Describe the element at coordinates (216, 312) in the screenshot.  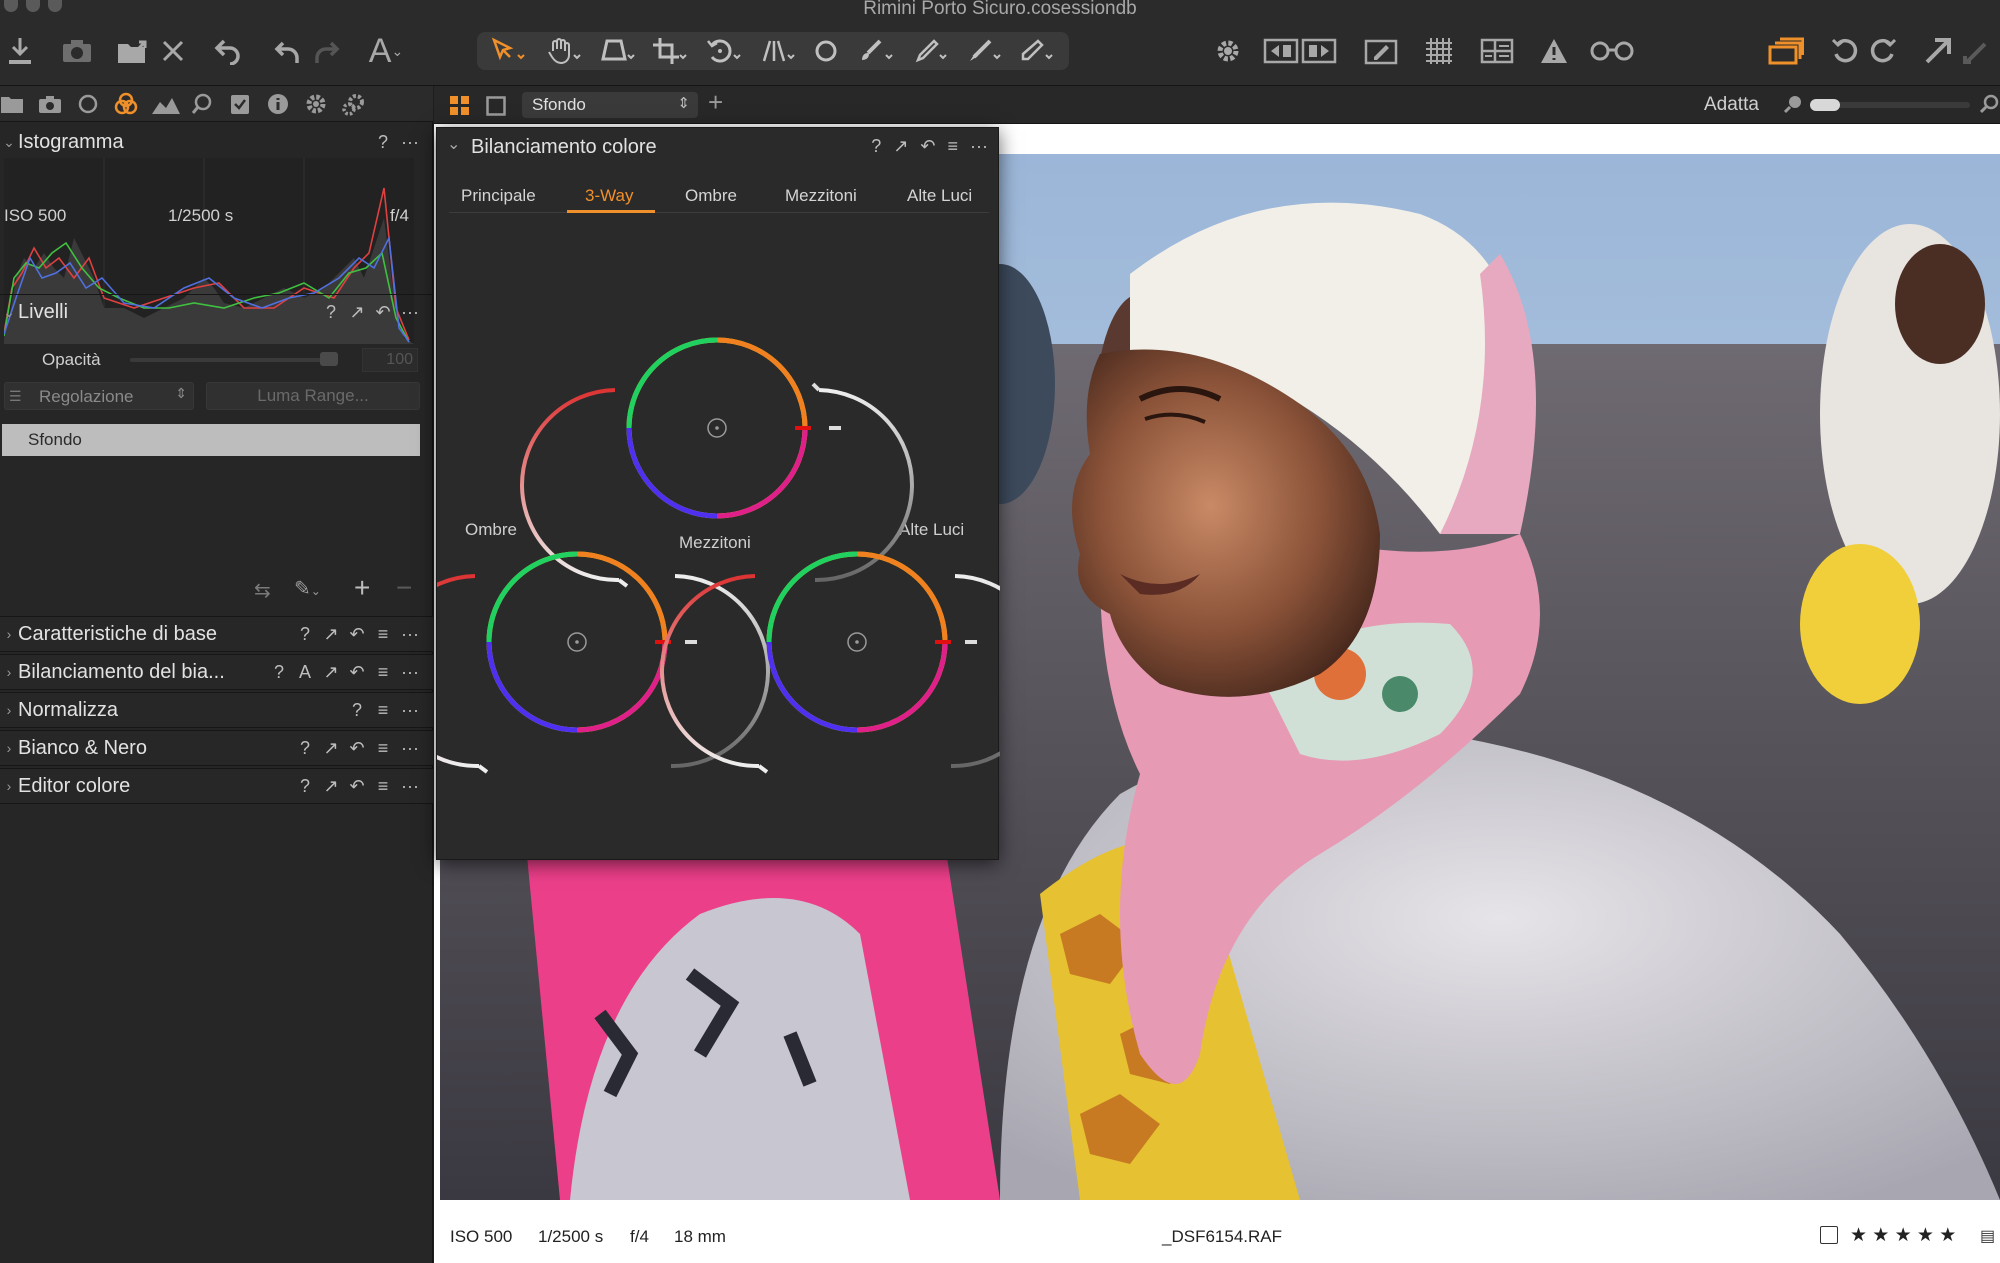
I see `layers-header: ⌄ Livelli ? ↗ ↶ ···` at that location.